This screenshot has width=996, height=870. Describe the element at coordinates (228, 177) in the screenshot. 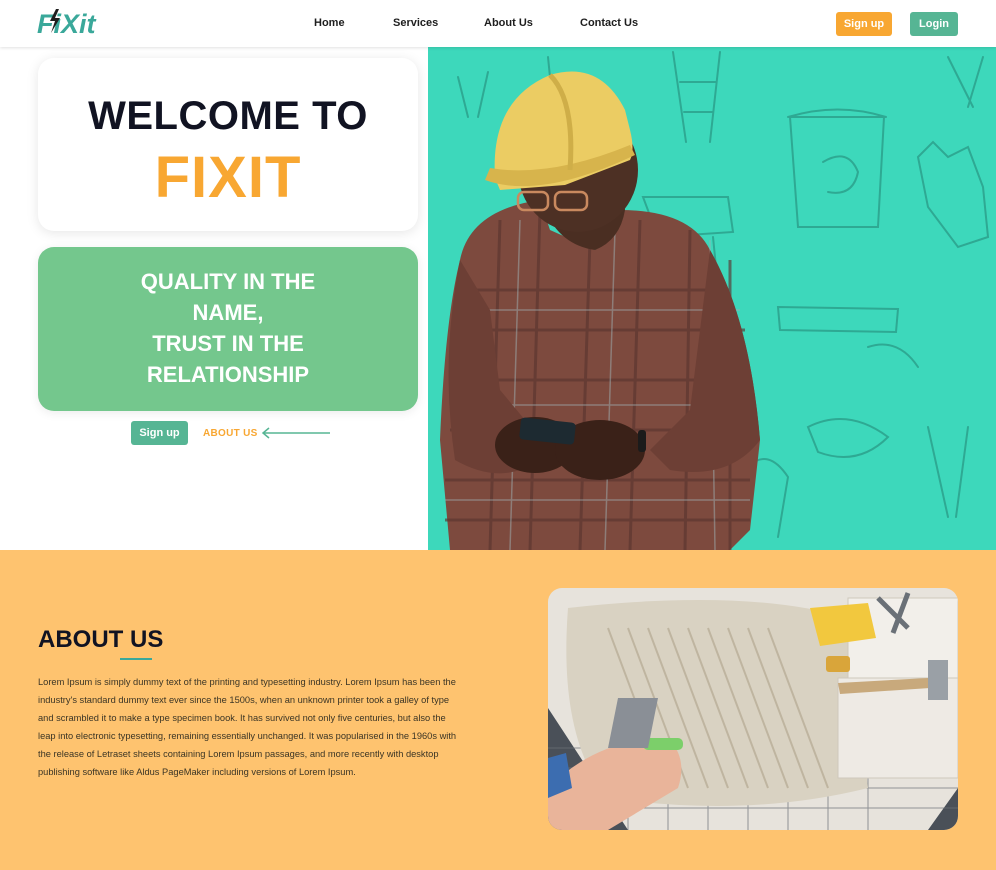

I see `brand-heading: FIXIT` at that location.